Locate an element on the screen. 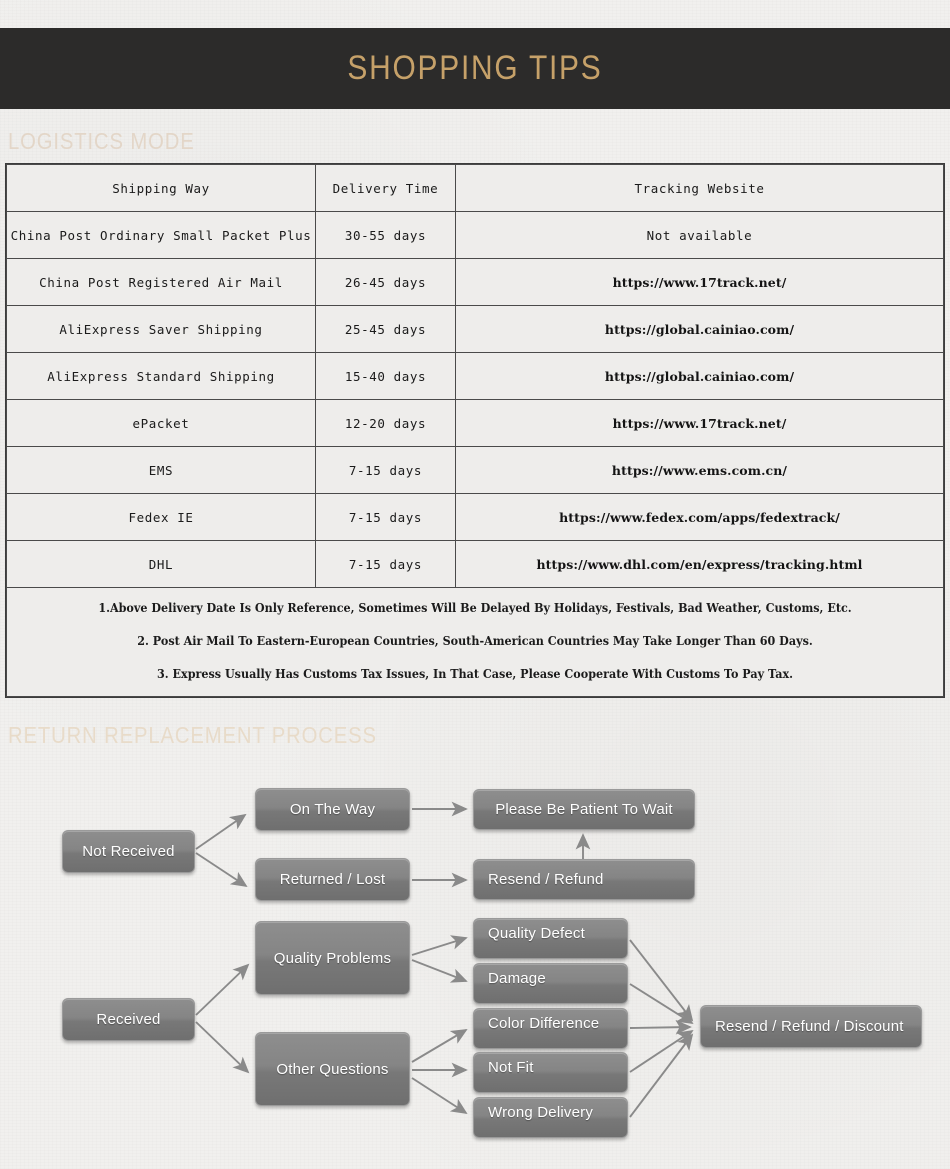  cell-shipping-way: China Post Ordinary Small Packet Plus is located at coordinates (161, 235).